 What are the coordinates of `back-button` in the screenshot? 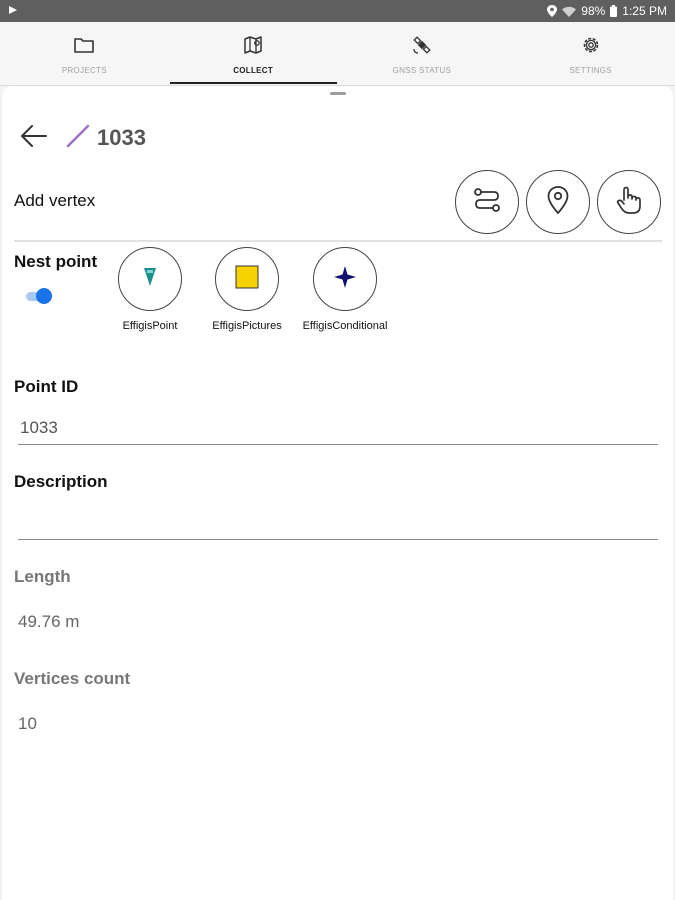 It's located at (34, 136).